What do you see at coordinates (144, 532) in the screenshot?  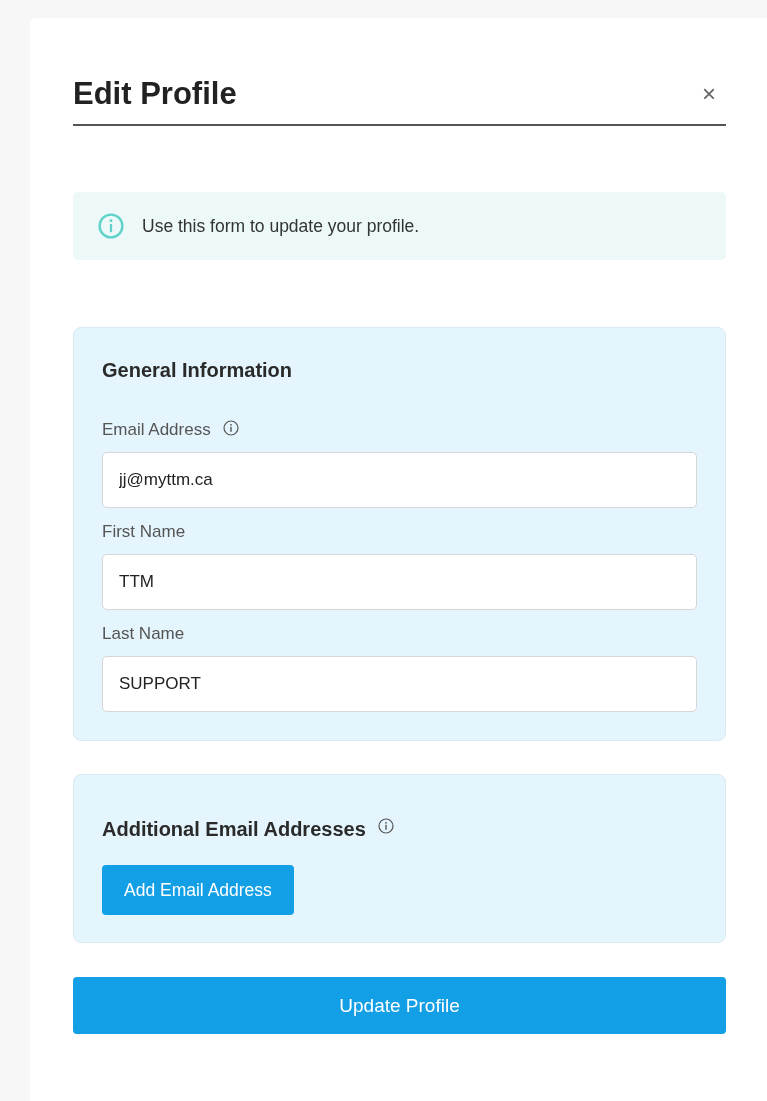 I see `field-label: First Name` at bounding box center [144, 532].